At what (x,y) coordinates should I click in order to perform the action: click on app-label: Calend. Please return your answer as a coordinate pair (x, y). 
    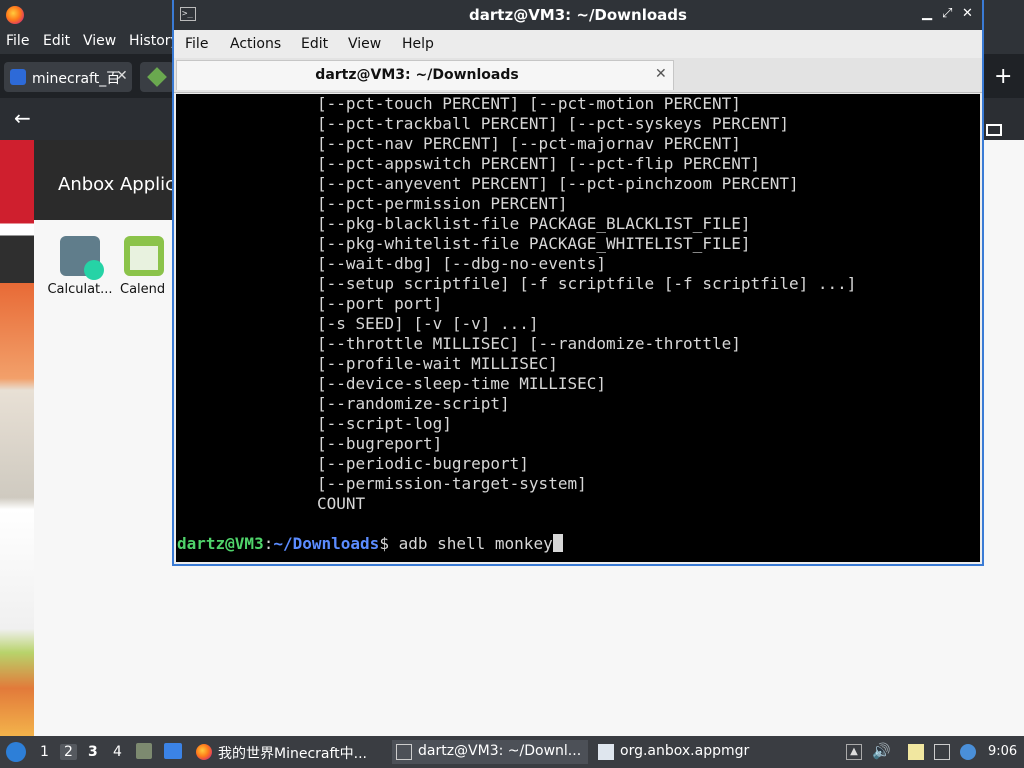
    Looking at the image, I should click on (143, 289).